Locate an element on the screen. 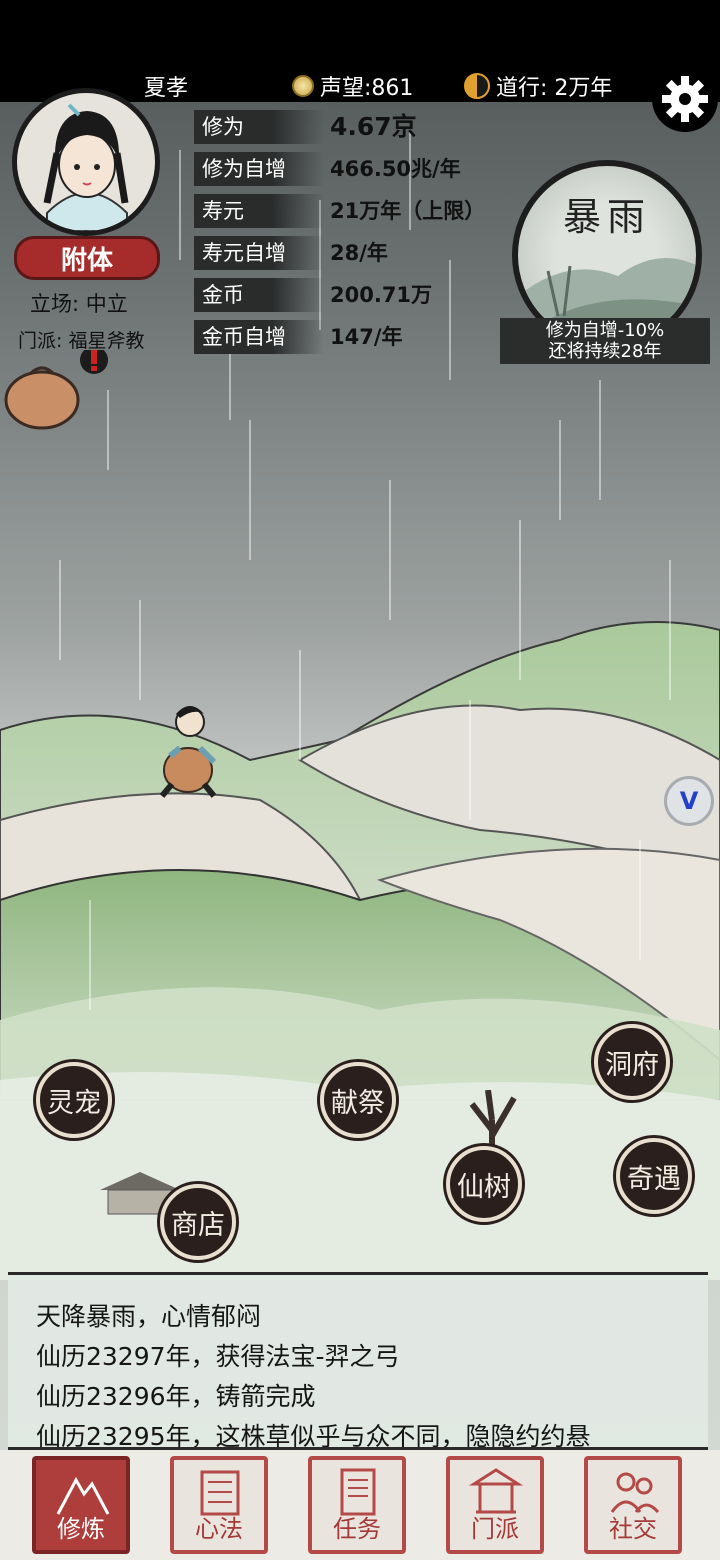  log-line: 仙历23297年，获得法宝-羿之弓 is located at coordinates (218, 1356).